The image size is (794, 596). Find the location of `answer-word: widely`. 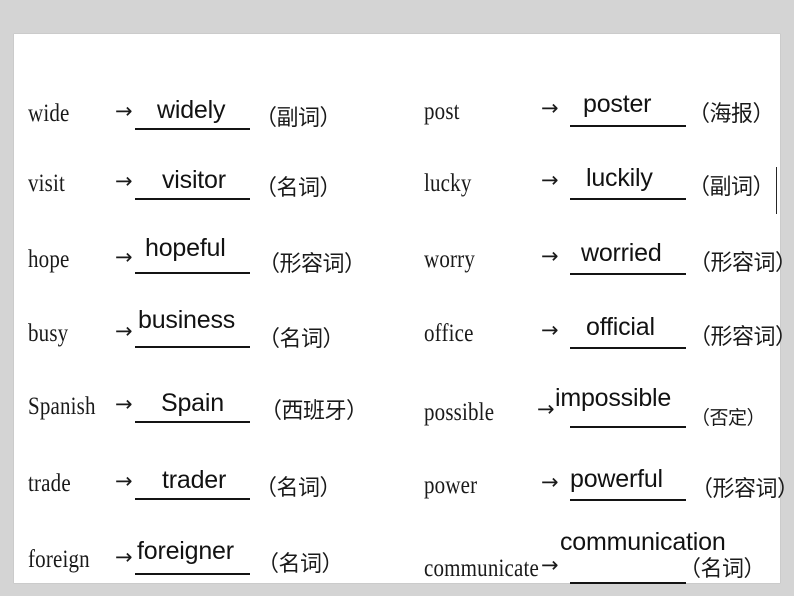

answer-word: widely is located at coordinates (191, 110).